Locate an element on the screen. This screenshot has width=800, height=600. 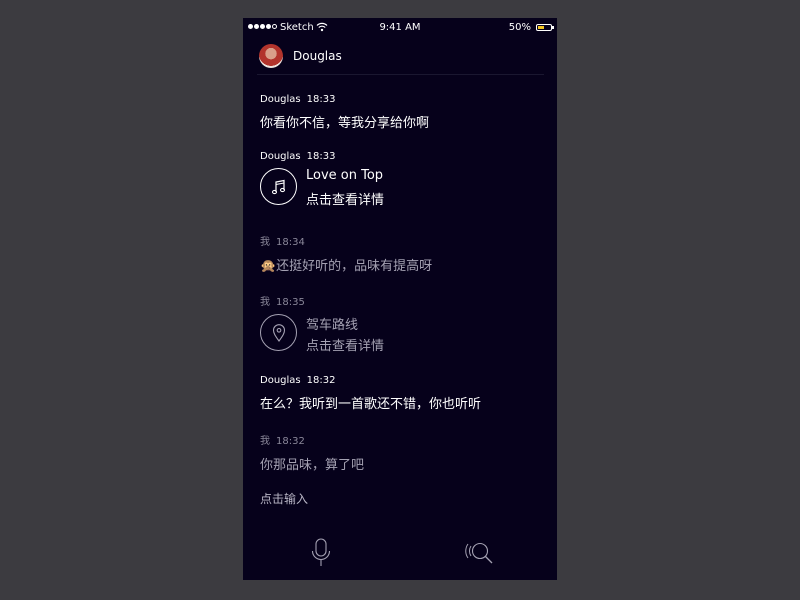
message-meta: 我 18:34 is located at coordinates (402, 240).